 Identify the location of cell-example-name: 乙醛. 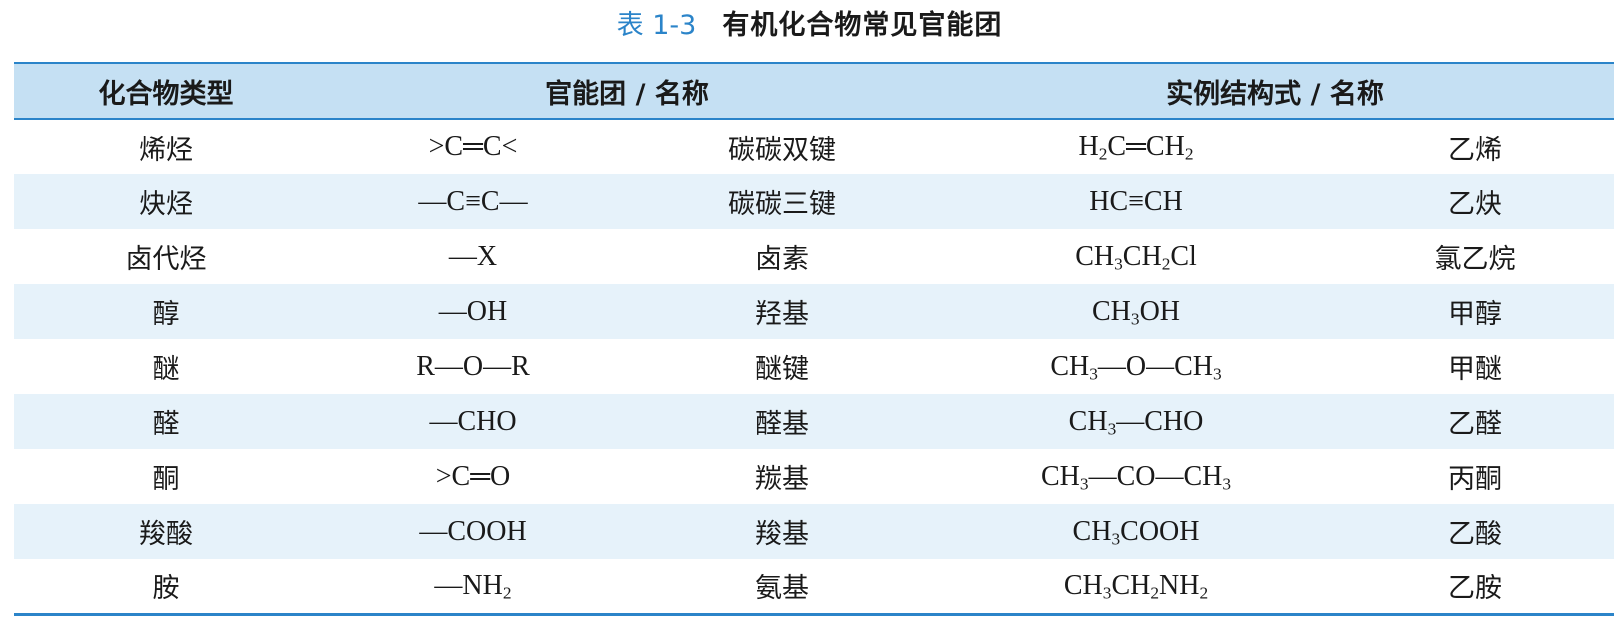
(1475, 424).